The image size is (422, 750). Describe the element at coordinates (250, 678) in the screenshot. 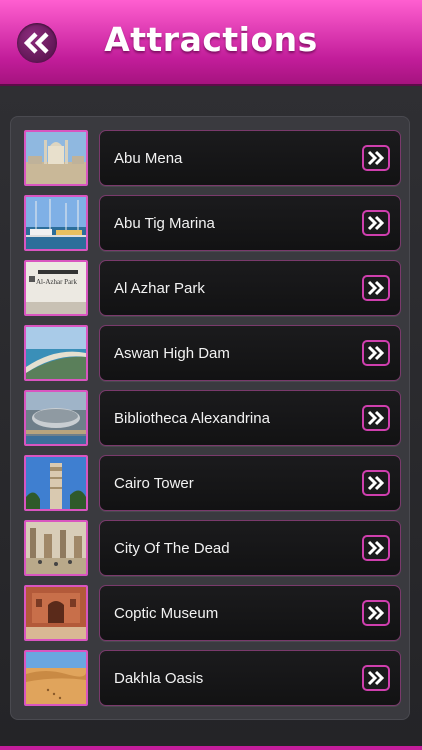

I see `attraction-button: Dakhla Oasis` at that location.